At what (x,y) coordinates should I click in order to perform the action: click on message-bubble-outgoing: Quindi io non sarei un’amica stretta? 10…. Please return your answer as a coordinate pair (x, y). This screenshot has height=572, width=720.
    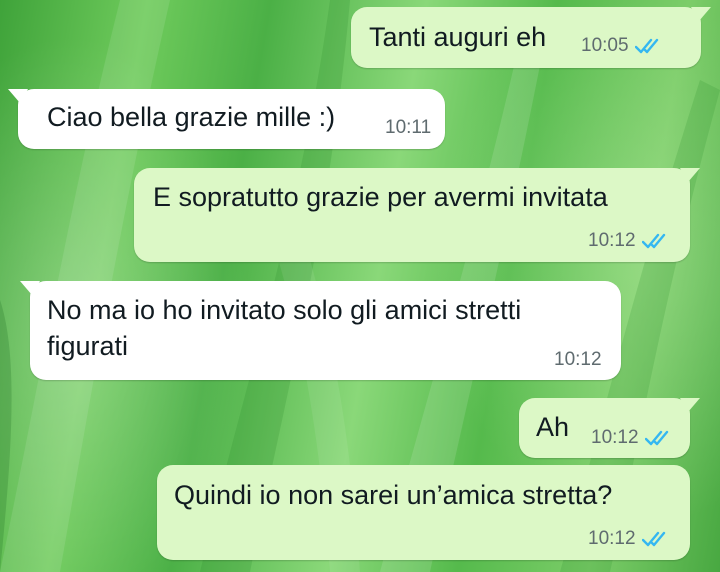
    Looking at the image, I should click on (423, 512).